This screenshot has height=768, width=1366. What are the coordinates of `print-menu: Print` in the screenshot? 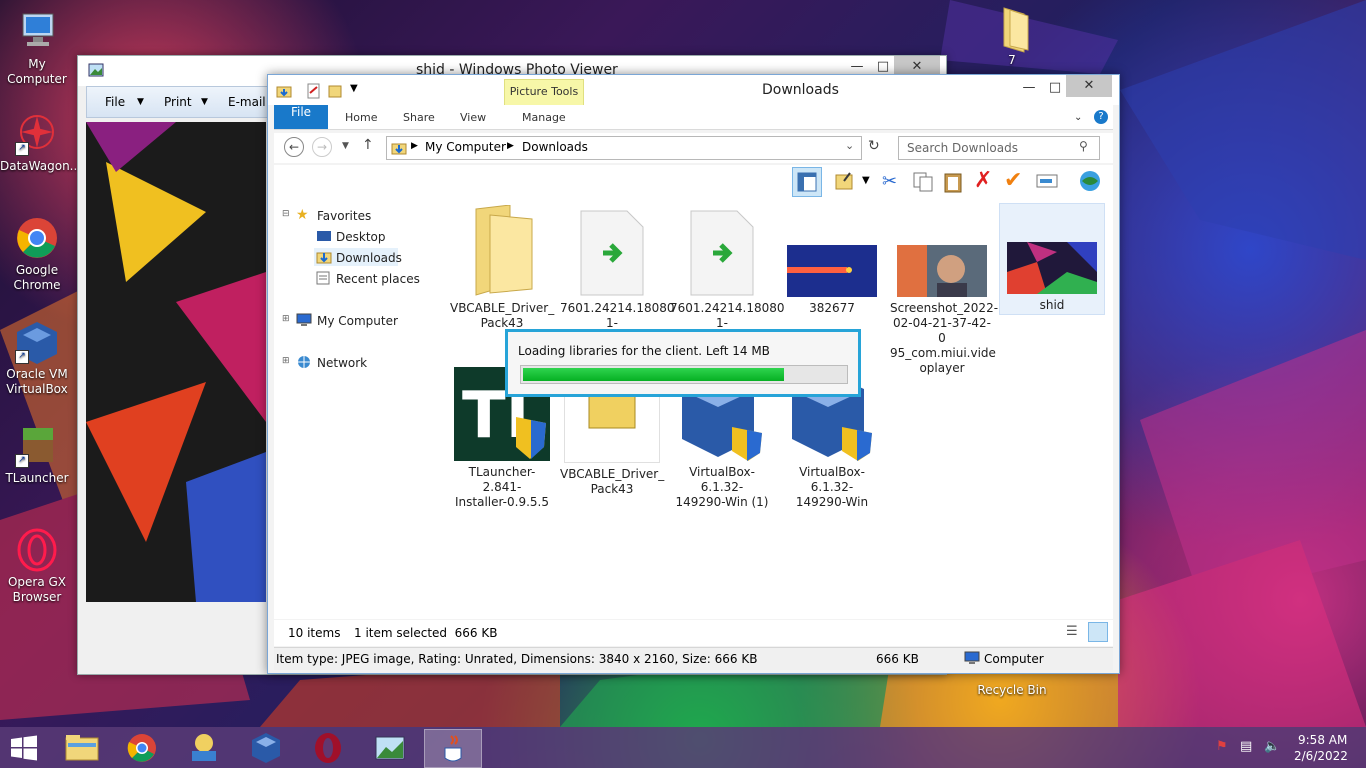 It's located at (178, 102).